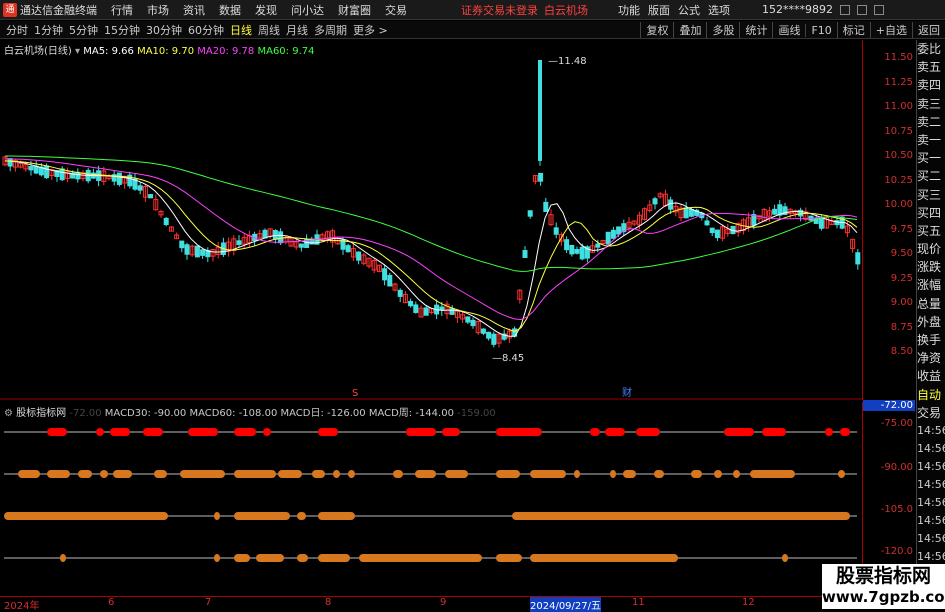 The height and width of the screenshot is (612, 945). Describe the element at coordinates (931, 85) in the screenshot. I see `quote-field: 卖四` at that location.